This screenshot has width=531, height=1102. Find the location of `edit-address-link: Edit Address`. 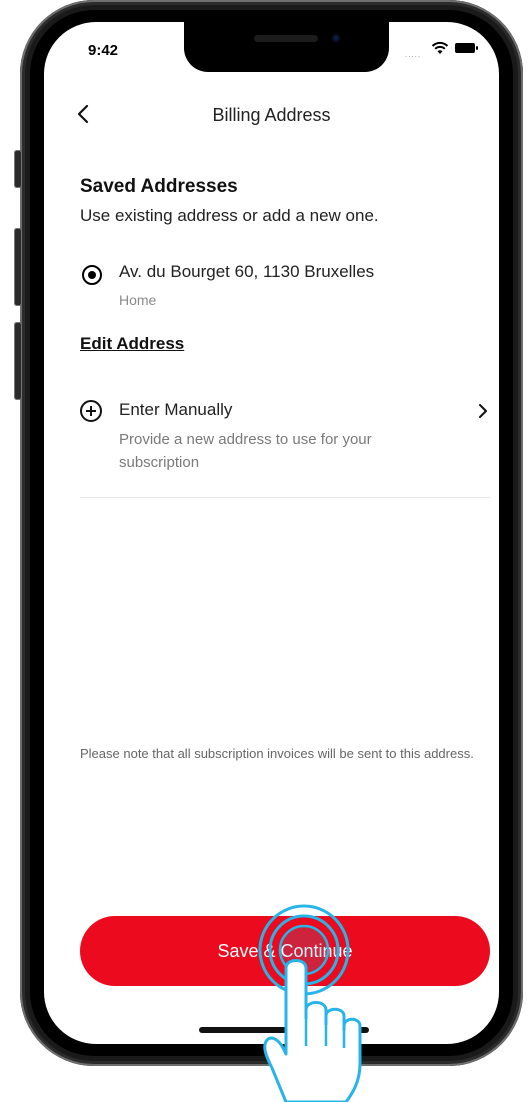

edit-address-link: Edit Address is located at coordinates (132, 344).